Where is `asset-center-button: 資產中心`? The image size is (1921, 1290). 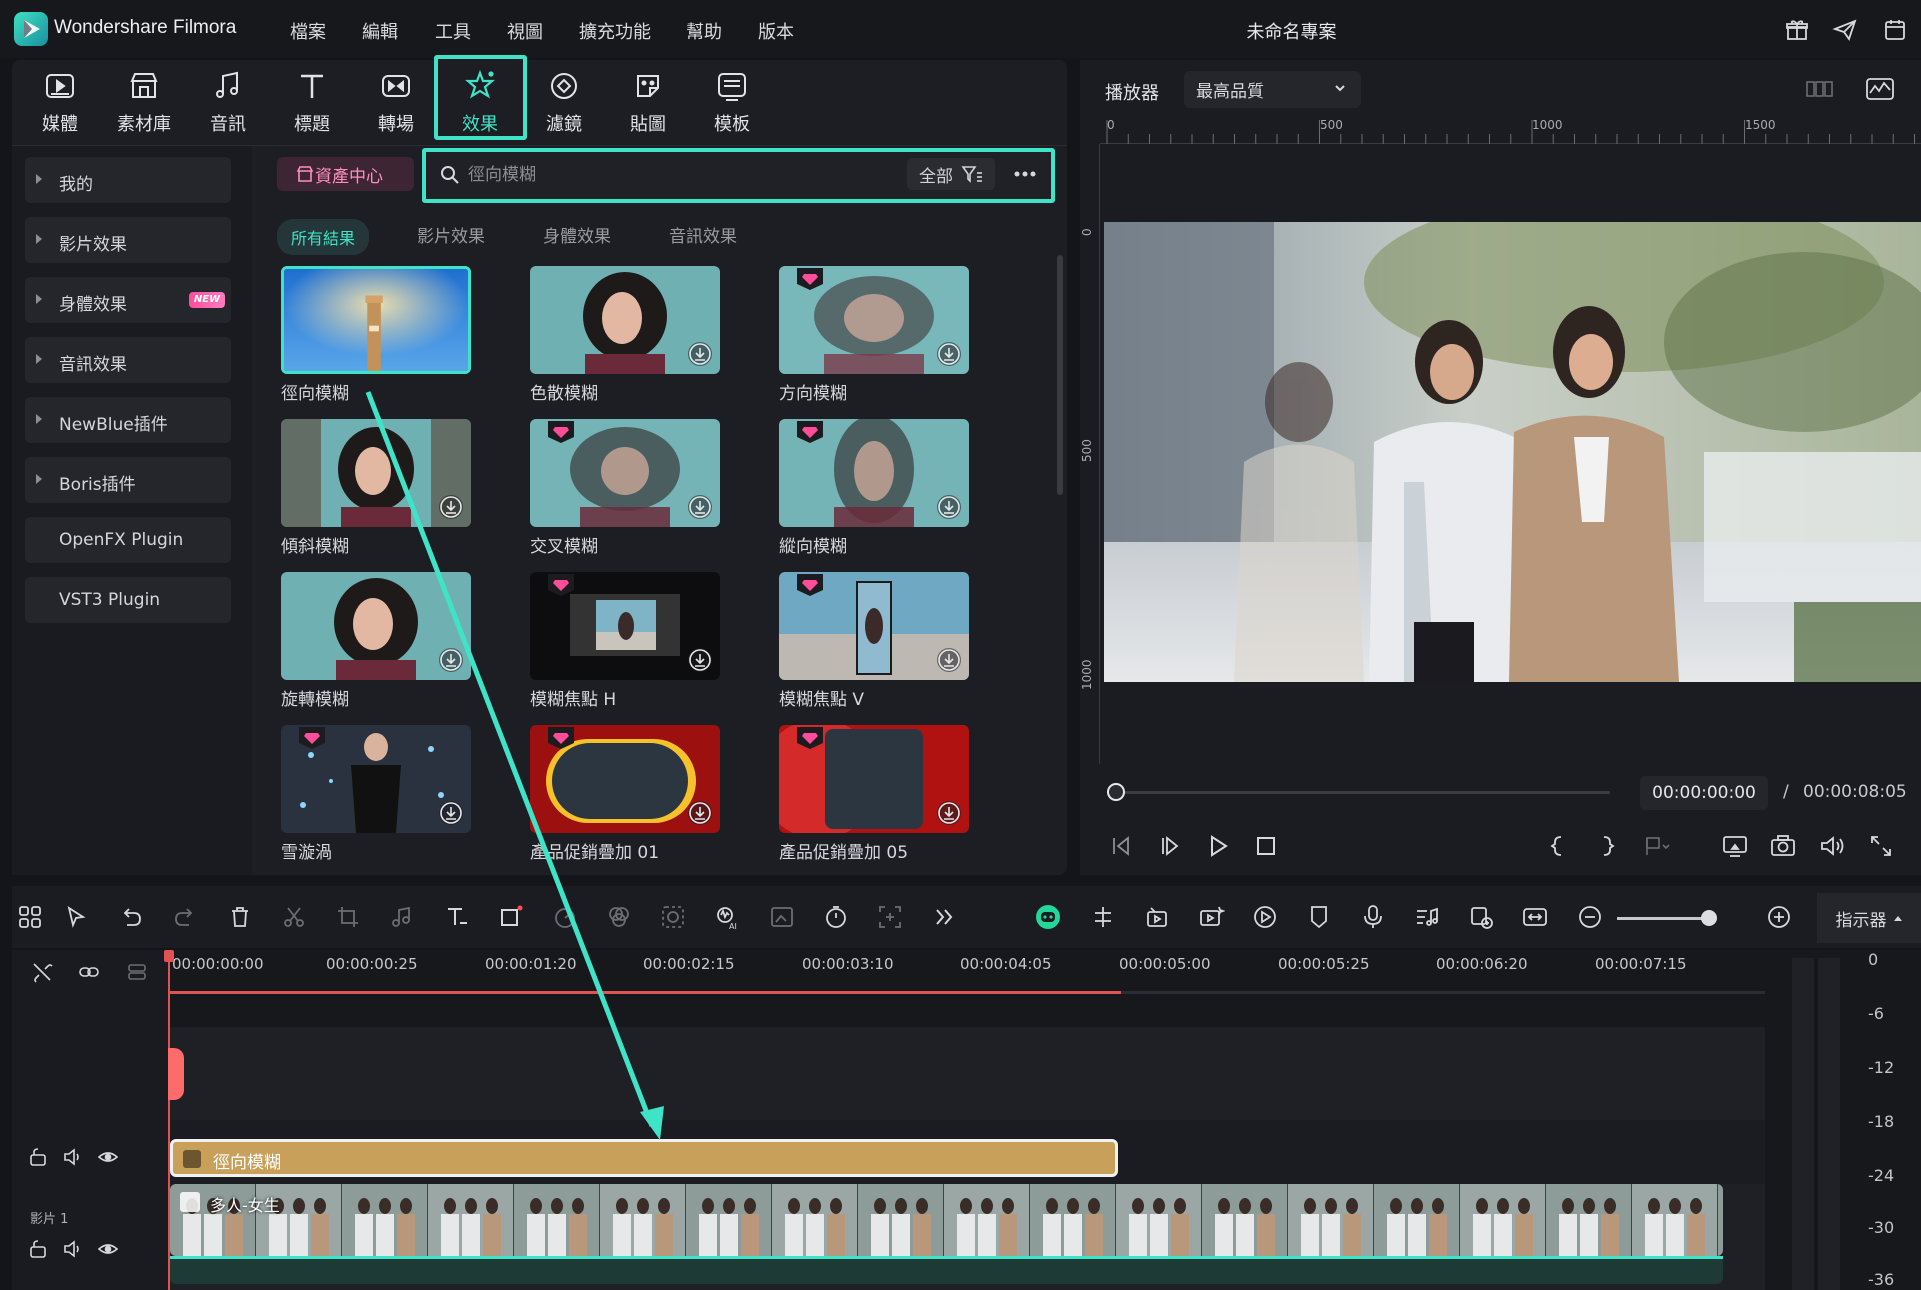
asset-center-button: 資產中心 is located at coordinates (345, 174).